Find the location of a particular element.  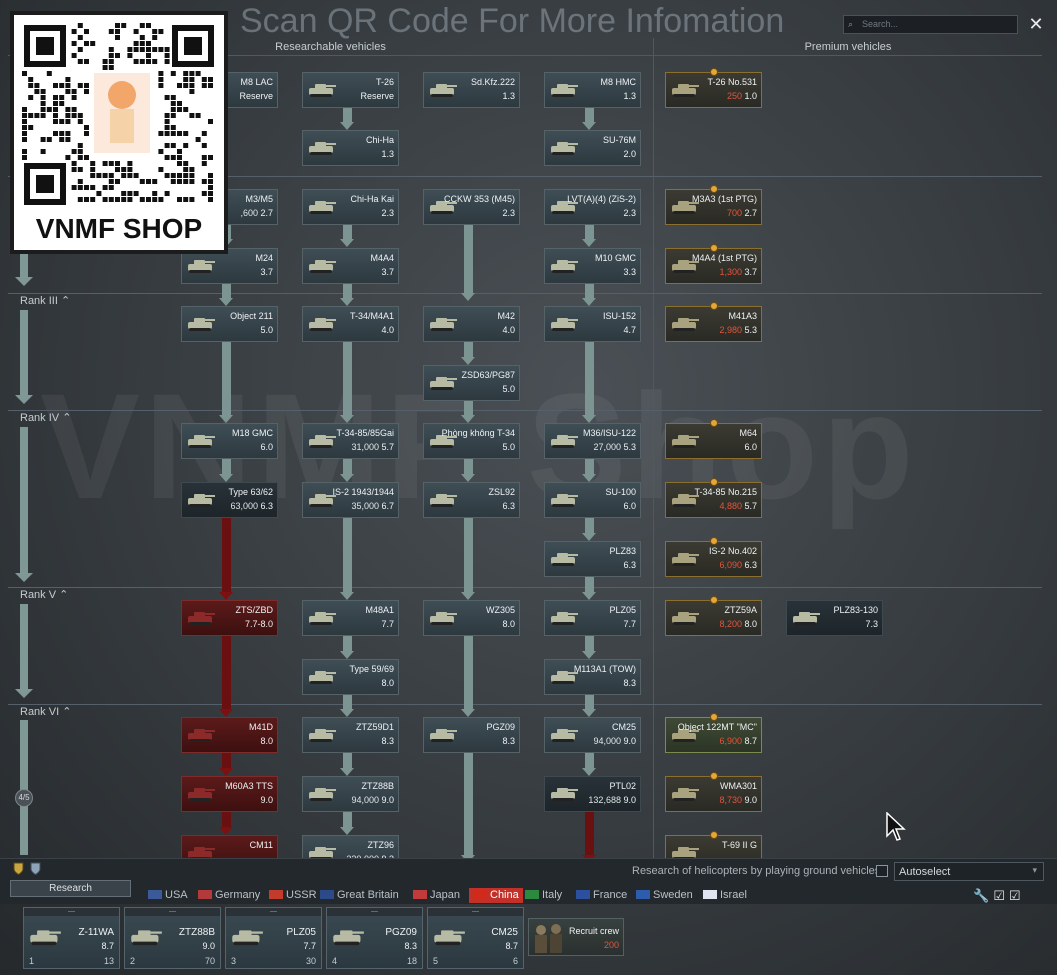

nation-tab-israel: Israel is located at coordinates (725, 895).